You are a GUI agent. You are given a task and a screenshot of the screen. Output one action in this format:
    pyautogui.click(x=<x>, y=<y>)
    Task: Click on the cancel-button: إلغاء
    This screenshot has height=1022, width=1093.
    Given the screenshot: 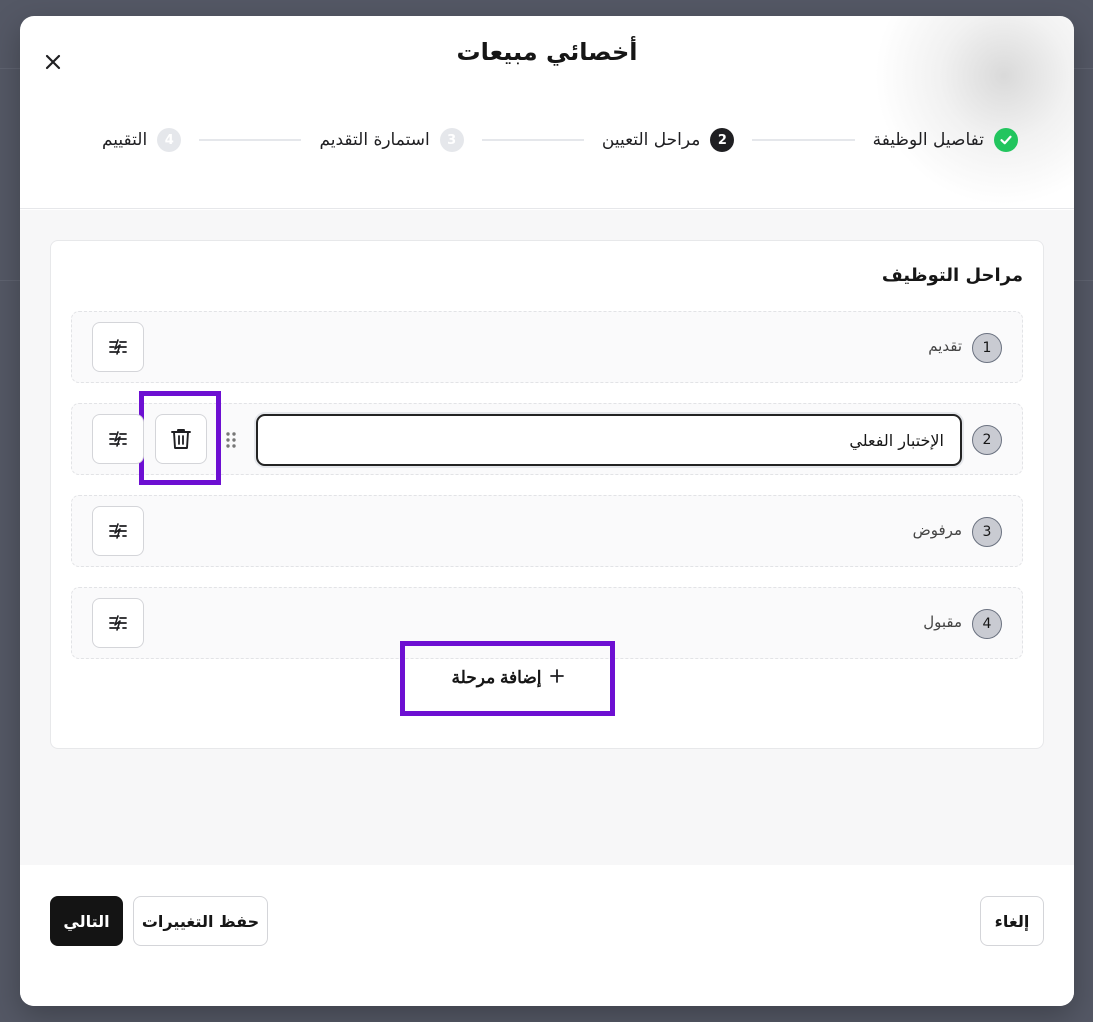 What is the action you would take?
    pyautogui.click(x=1012, y=921)
    